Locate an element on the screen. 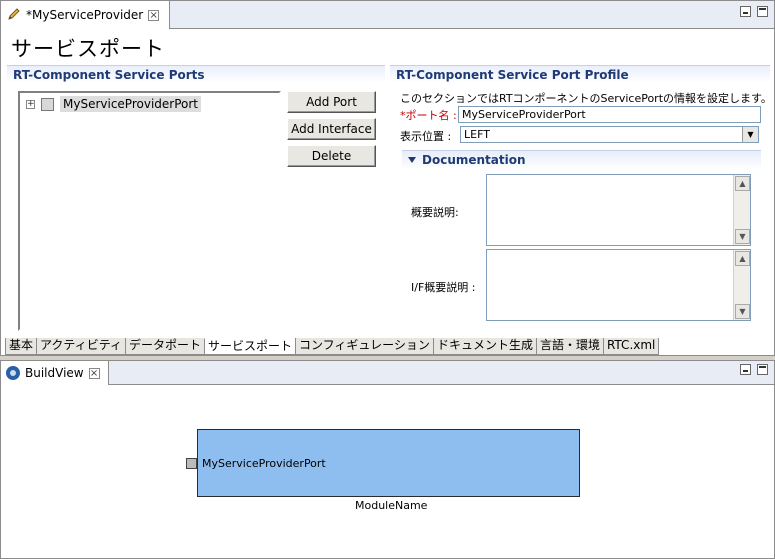  if-summary-scrollbar: ▲ ▼ is located at coordinates (741, 285).